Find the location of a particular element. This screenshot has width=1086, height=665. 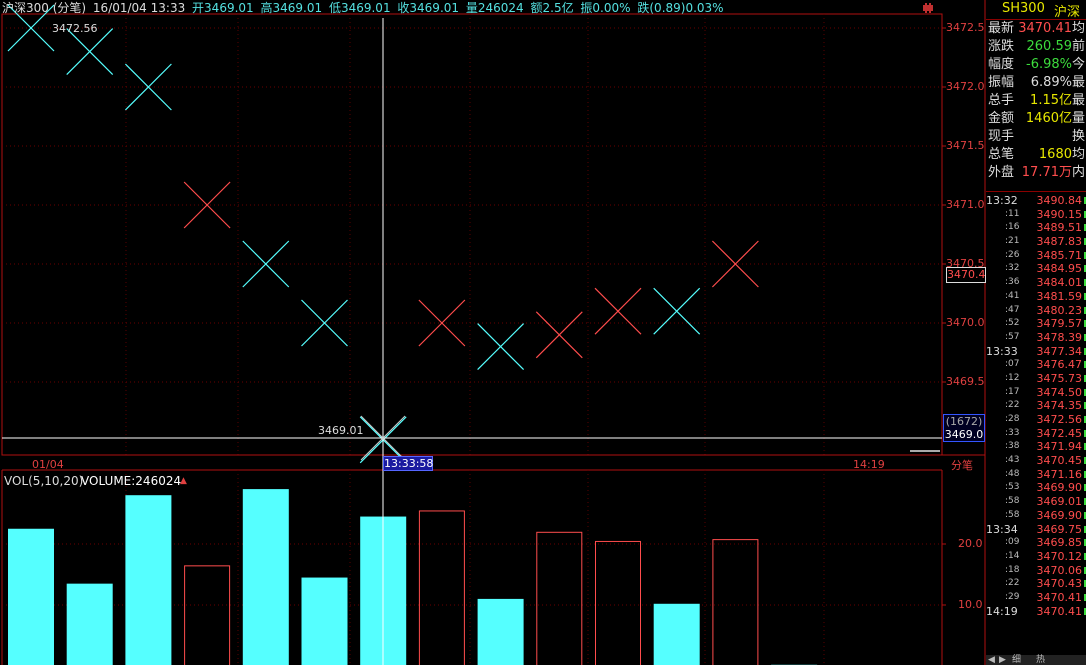

tick-list-item: :33 3472.45 is located at coordinates (1036, 434).